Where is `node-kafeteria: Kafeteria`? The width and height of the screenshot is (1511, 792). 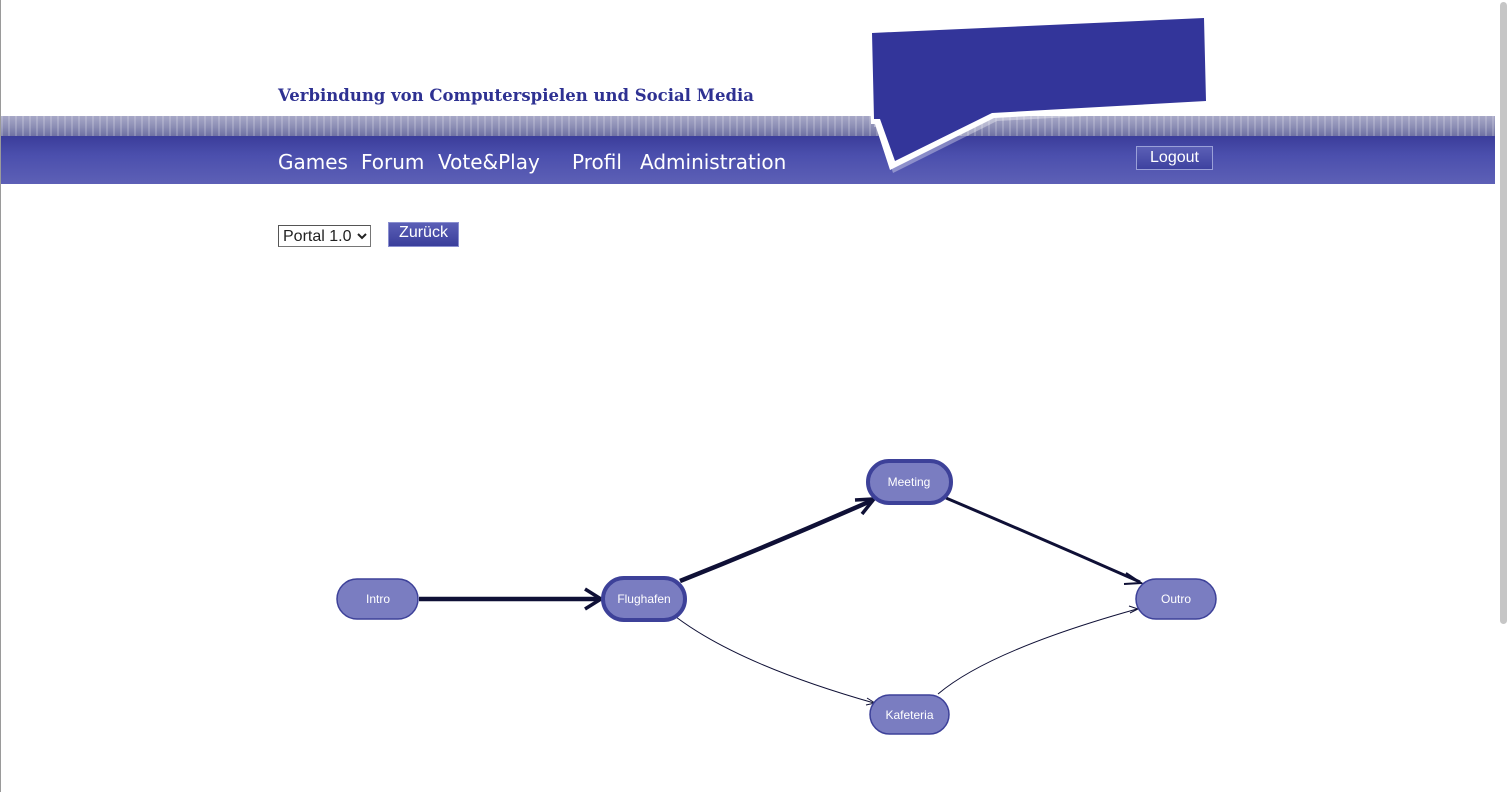 node-kafeteria: Kafeteria is located at coordinates (909, 714).